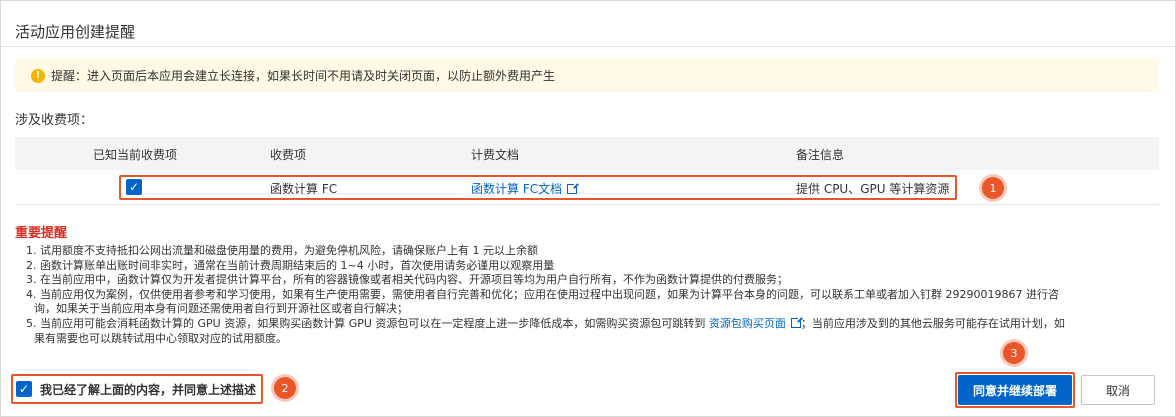 The height and width of the screenshot is (417, 1176). I want to click on column-header-doc: 计费文档, so click(495, 155).